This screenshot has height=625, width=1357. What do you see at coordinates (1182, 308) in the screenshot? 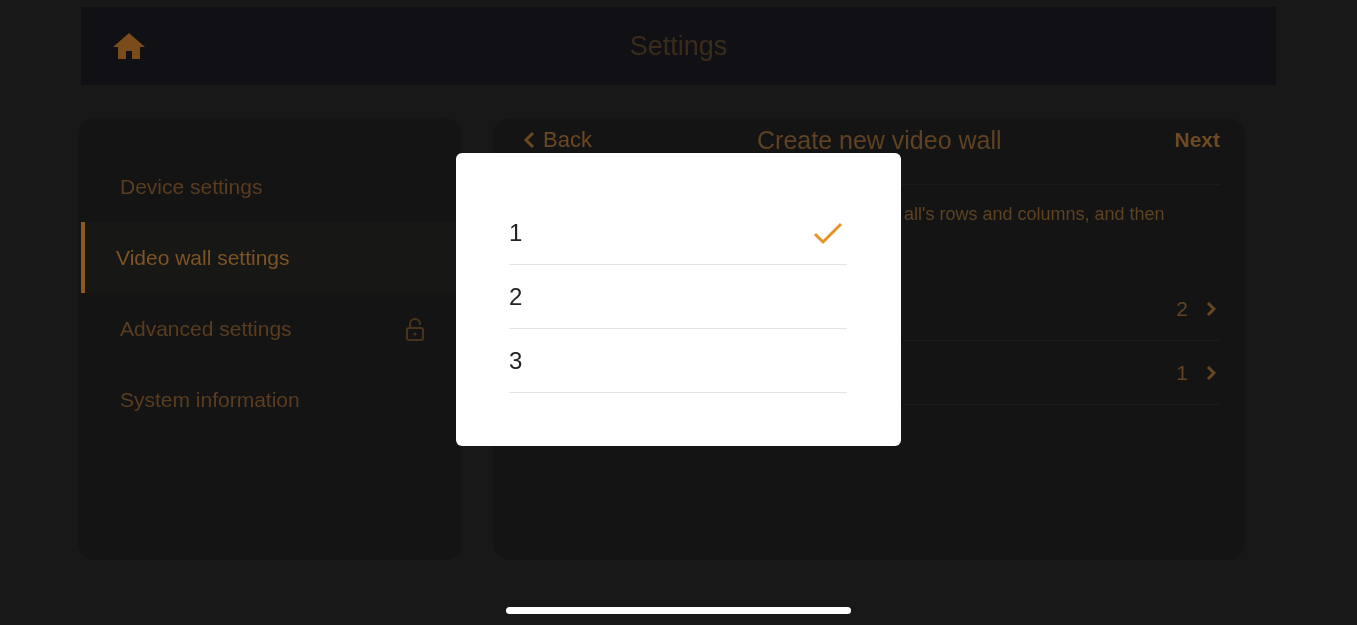
I see `row-value: 2` at bounding box center [1182, 308].